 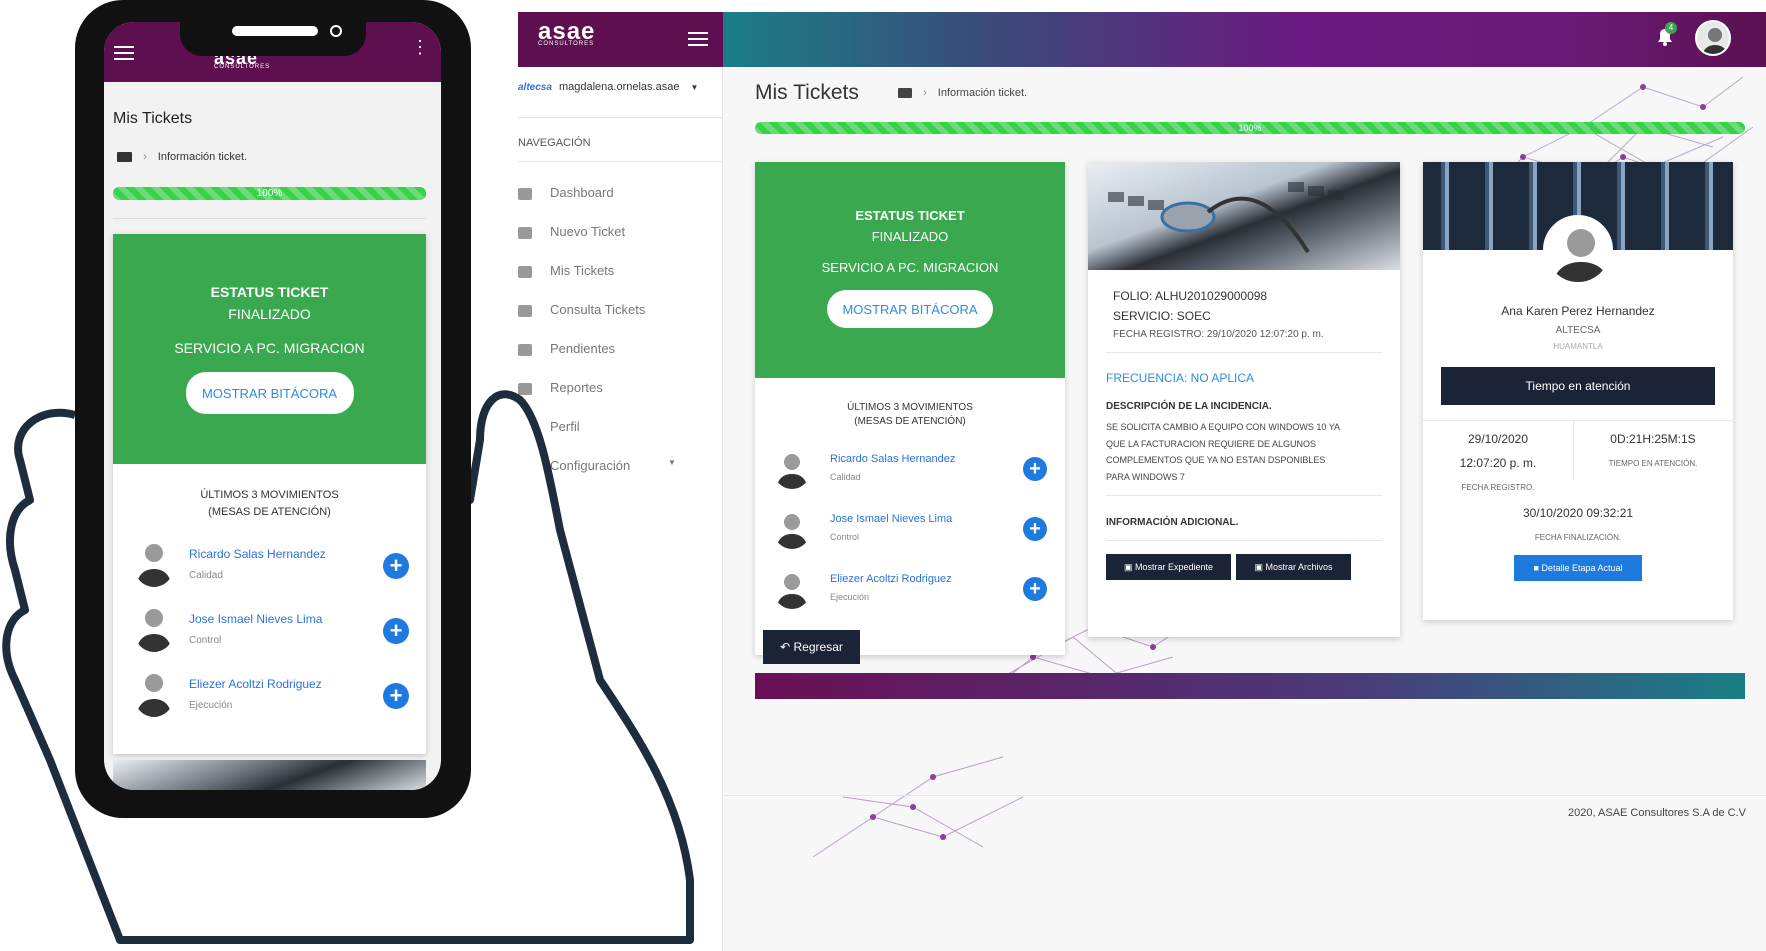 What do you see at coordinates (1578, 386) in the screenshot?
I see `attention-time-button: Tiempo en atención` at bounding box center [1578, 386].